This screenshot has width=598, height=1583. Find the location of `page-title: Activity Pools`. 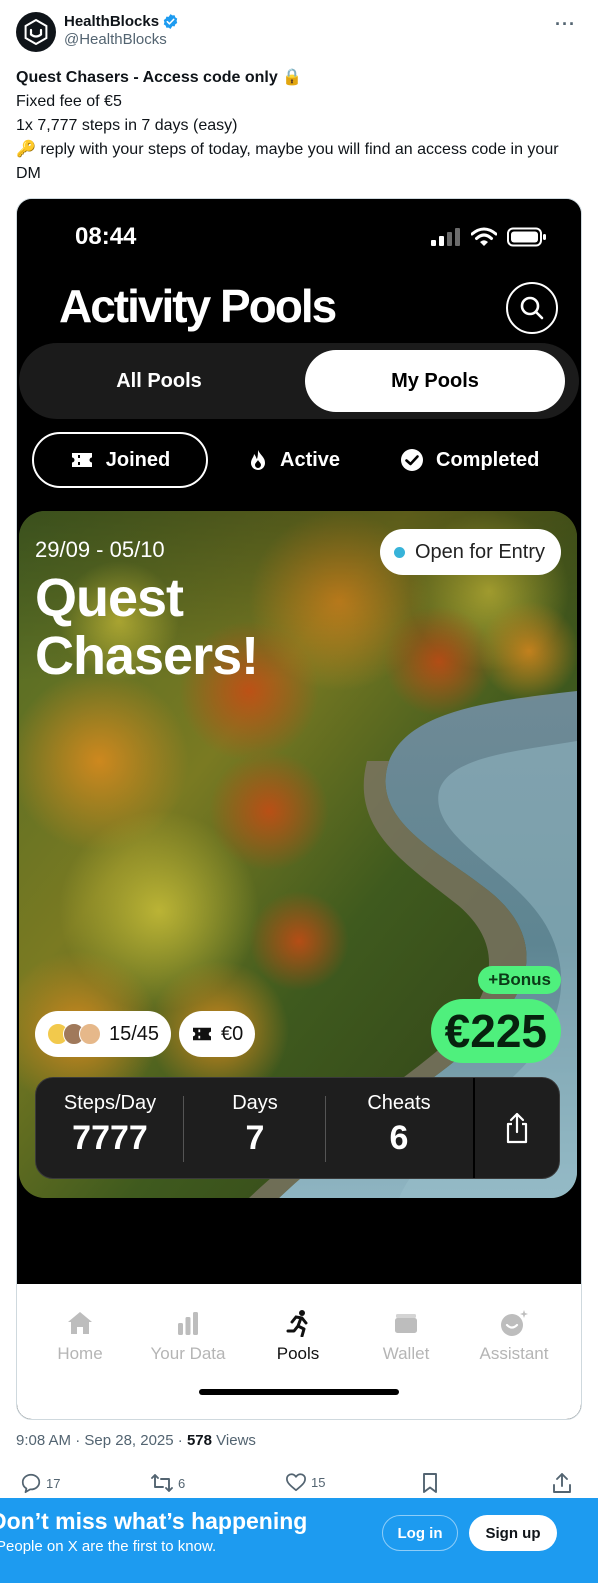

page-title: Activity Pools is located at coordinates (198, 306).